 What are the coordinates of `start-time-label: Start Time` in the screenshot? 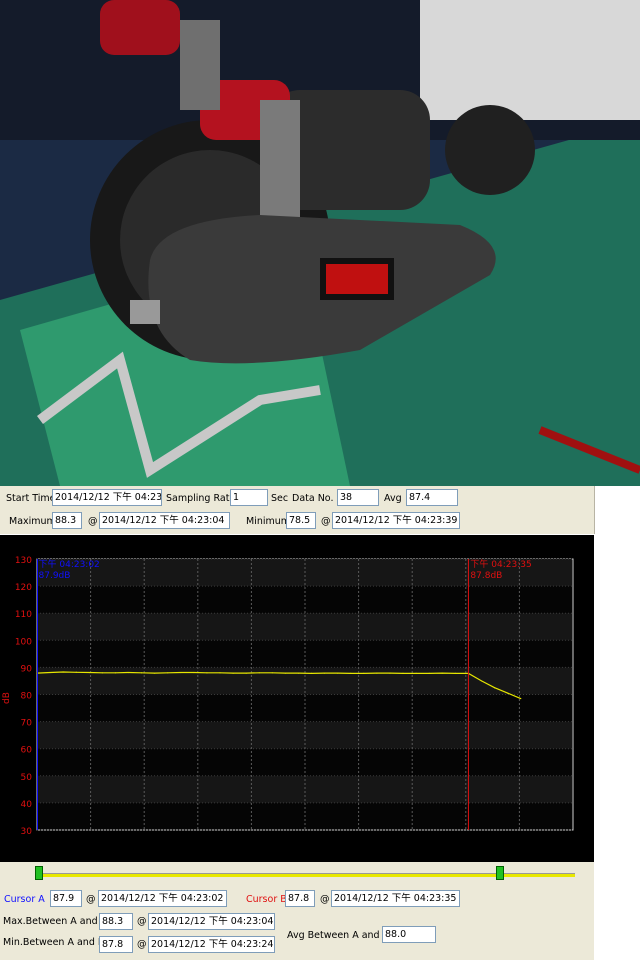 It's located at (31, 498).